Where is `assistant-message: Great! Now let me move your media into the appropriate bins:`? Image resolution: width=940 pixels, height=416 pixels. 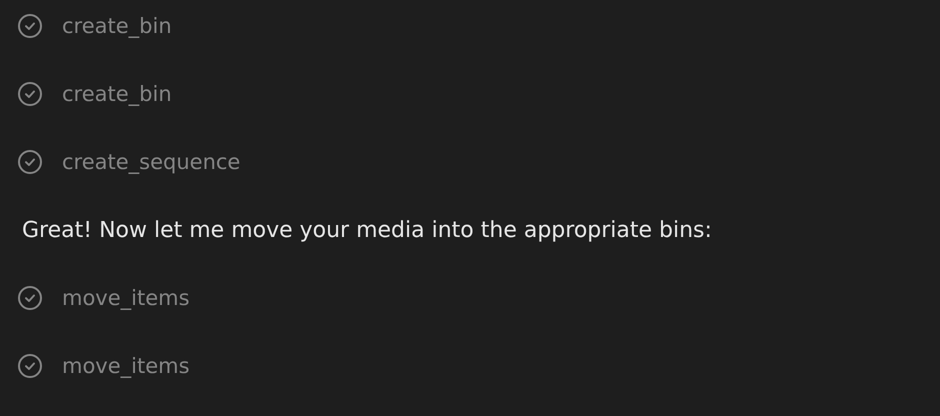
assistant-message: Great! Now let me move your media into the appropriate bins: is located at coordinates (367, 230).